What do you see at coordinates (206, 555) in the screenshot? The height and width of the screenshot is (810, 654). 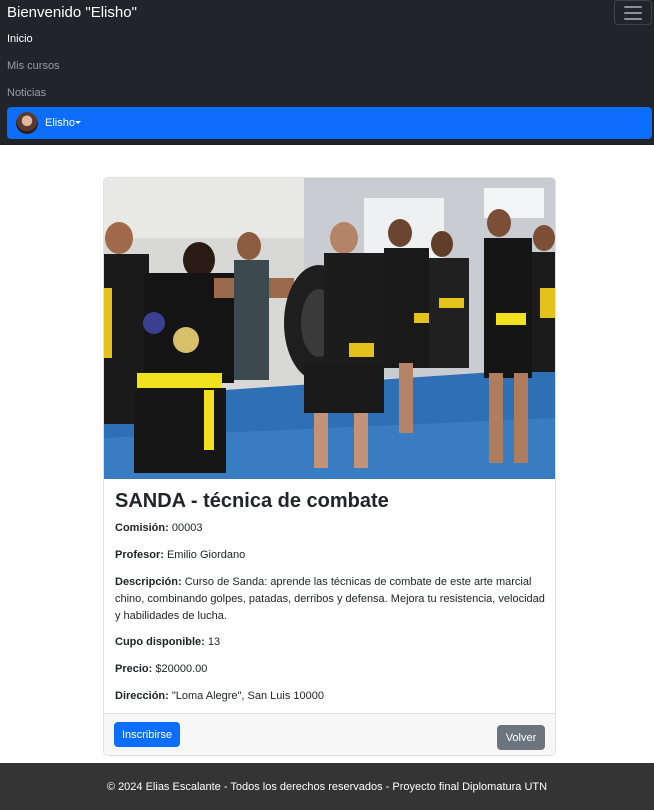 I see `teacher-value: Emilio Giordano` at bounding box center [206, 555].